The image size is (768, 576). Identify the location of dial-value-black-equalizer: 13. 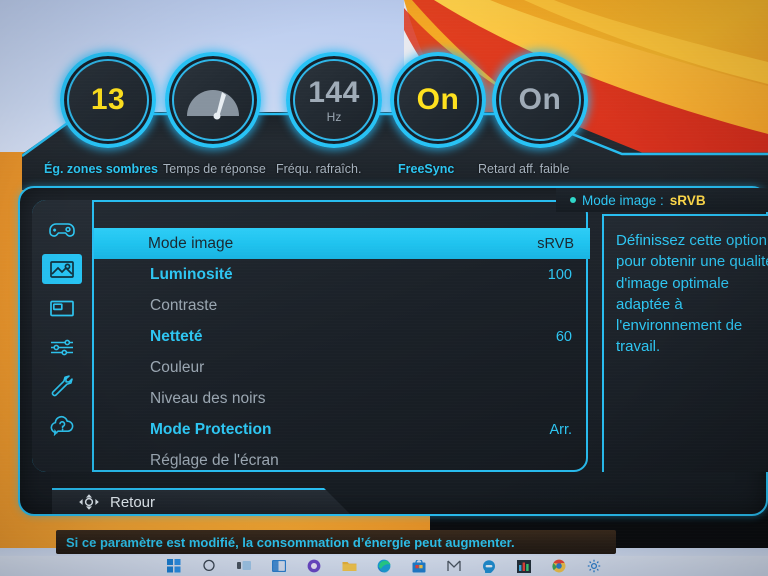
(108, 99).